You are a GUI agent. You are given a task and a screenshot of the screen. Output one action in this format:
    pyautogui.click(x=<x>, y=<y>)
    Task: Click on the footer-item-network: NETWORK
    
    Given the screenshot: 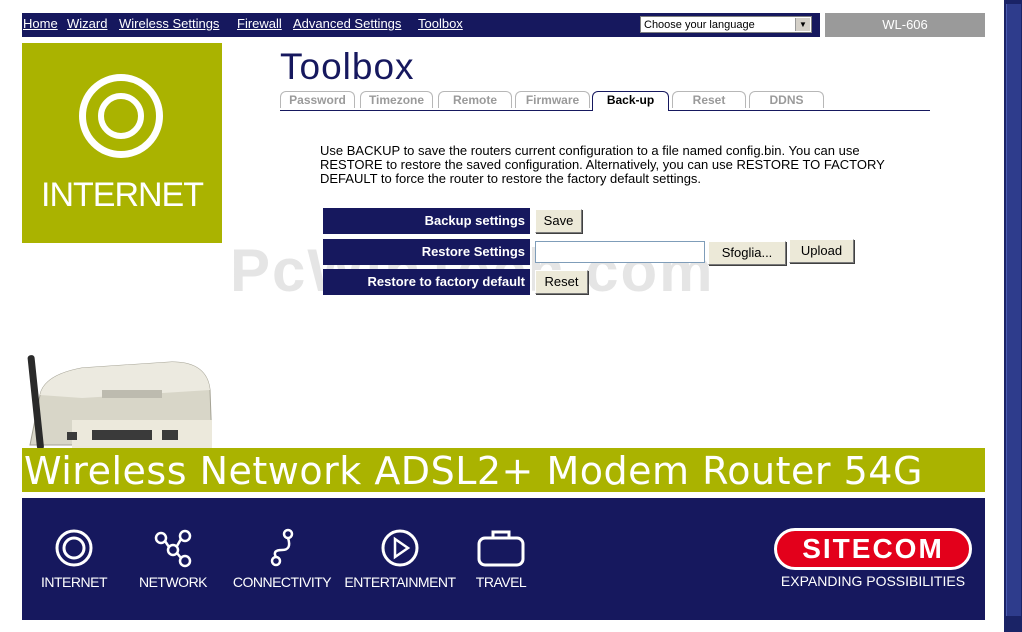 What is the action you would take?
    pyautogui.click(x=173, y=559)
    